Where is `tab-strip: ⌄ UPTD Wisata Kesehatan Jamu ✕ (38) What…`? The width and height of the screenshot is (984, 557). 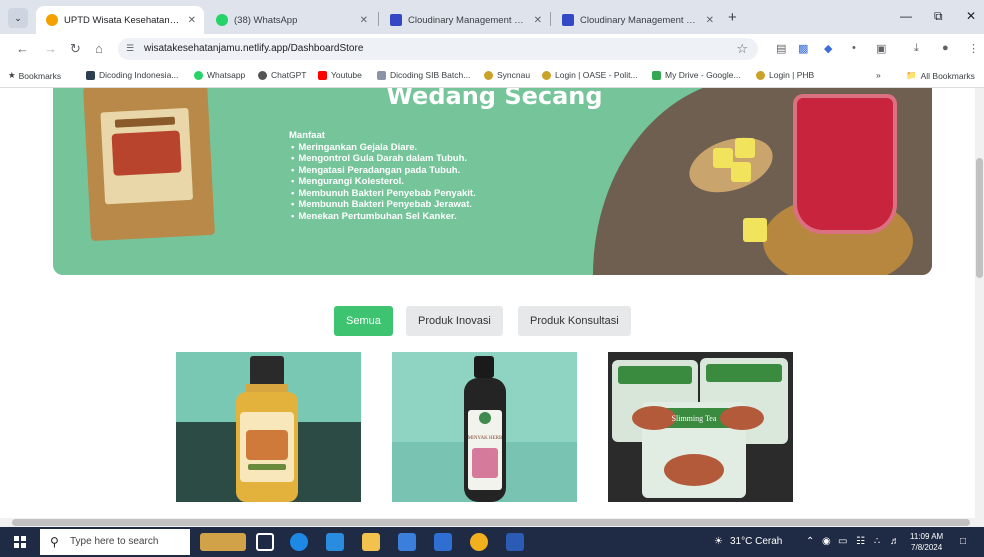 tab-strip: ⌄ UPTD Wisata Kesehatan Jamu ✕ (38) What… is located at coordinates (492, 17).